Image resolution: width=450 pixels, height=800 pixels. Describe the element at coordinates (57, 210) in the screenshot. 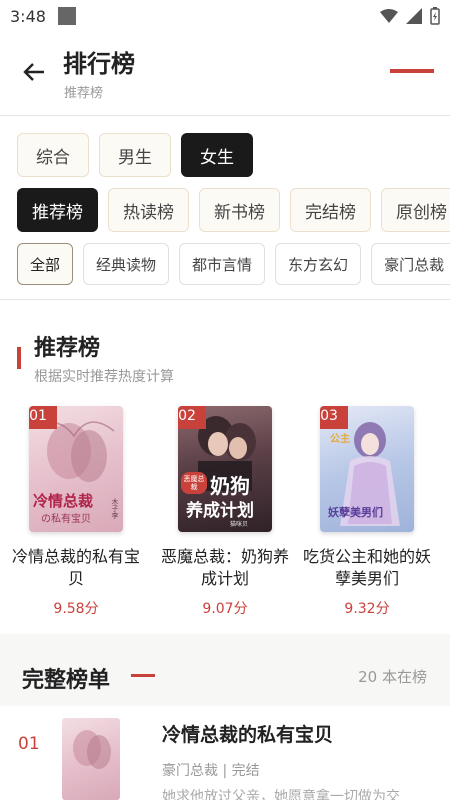

I see `tab-recommend: 推荐榜` at that location.